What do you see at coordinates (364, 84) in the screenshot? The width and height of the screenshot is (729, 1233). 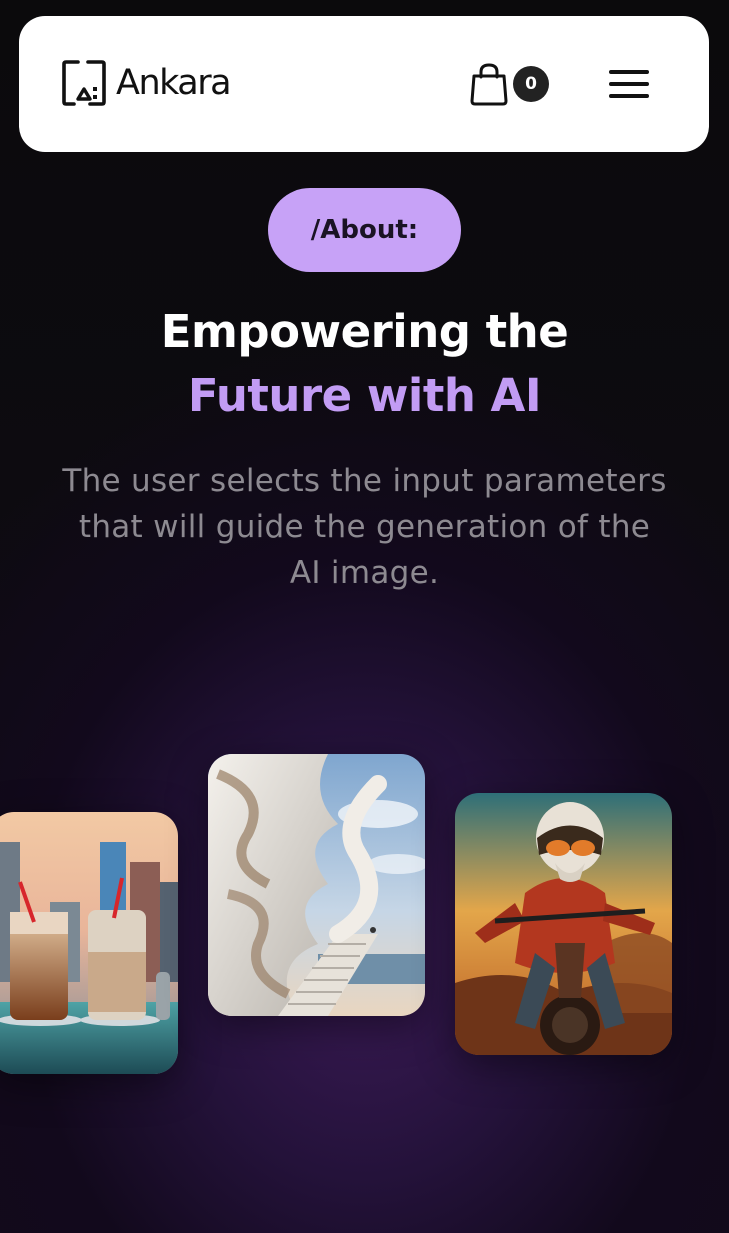 I see `top-navigation-bar: Ankara 0` at bounding box center [364, 84].